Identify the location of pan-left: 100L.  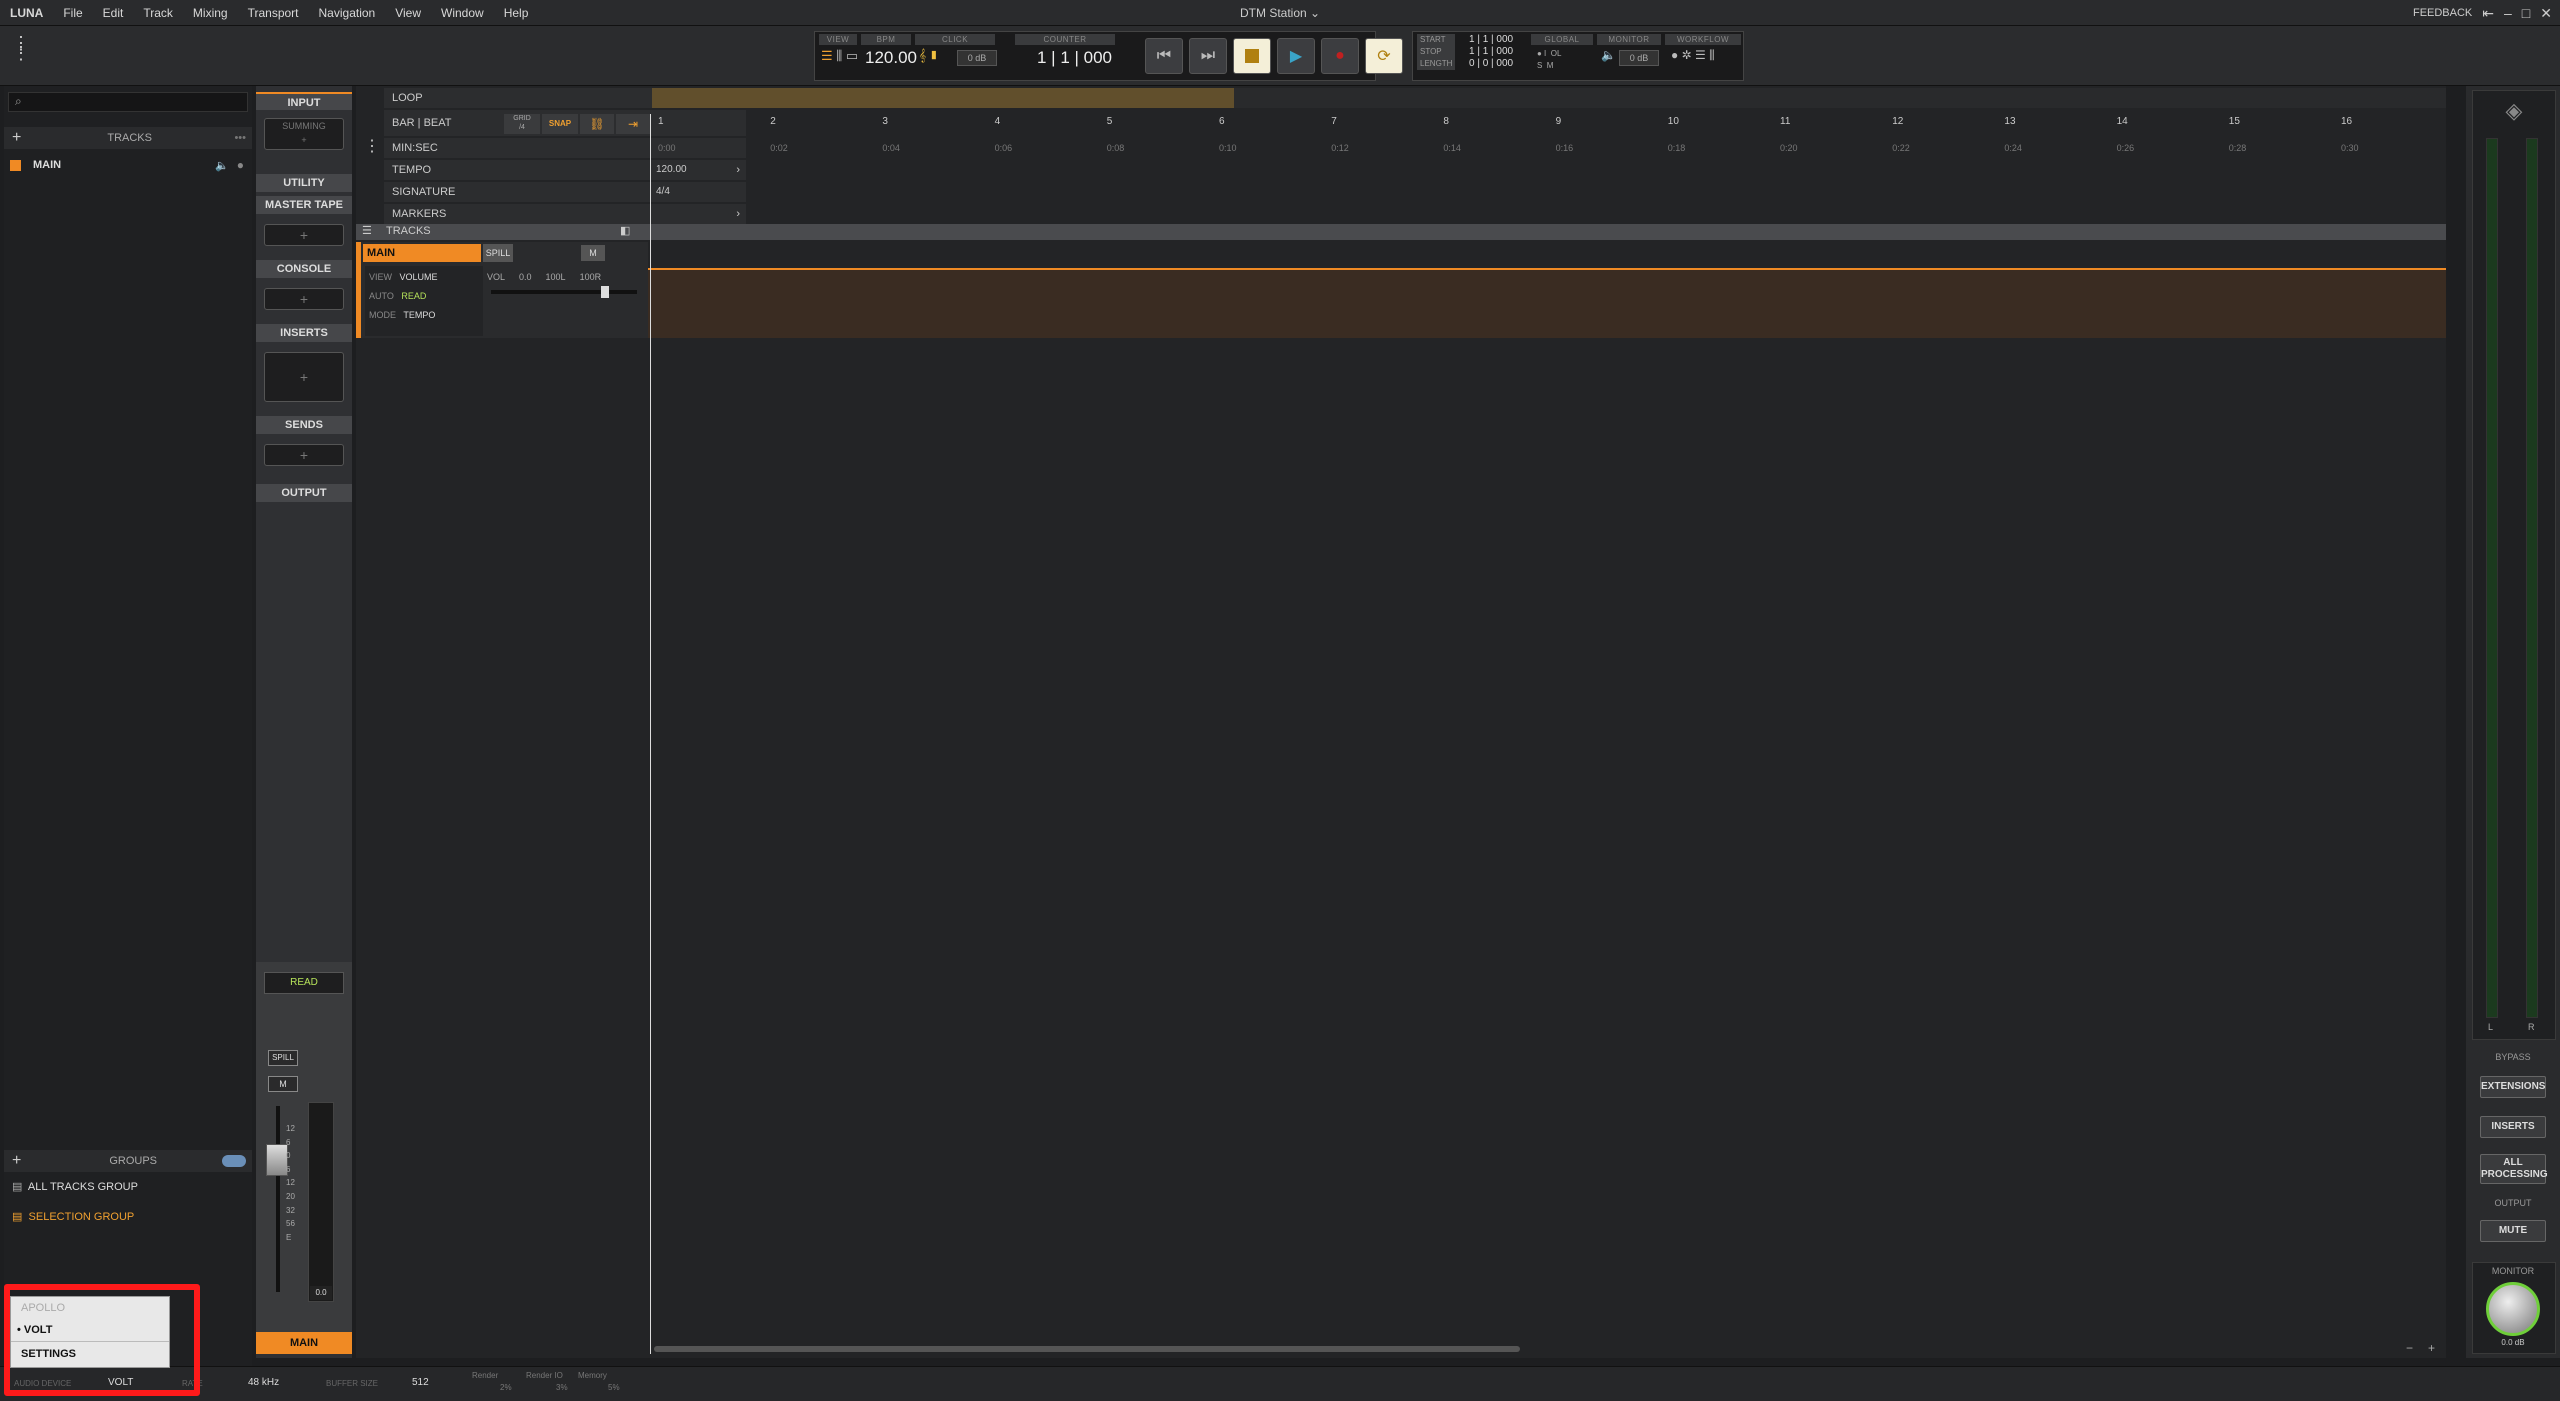
(556, 277).